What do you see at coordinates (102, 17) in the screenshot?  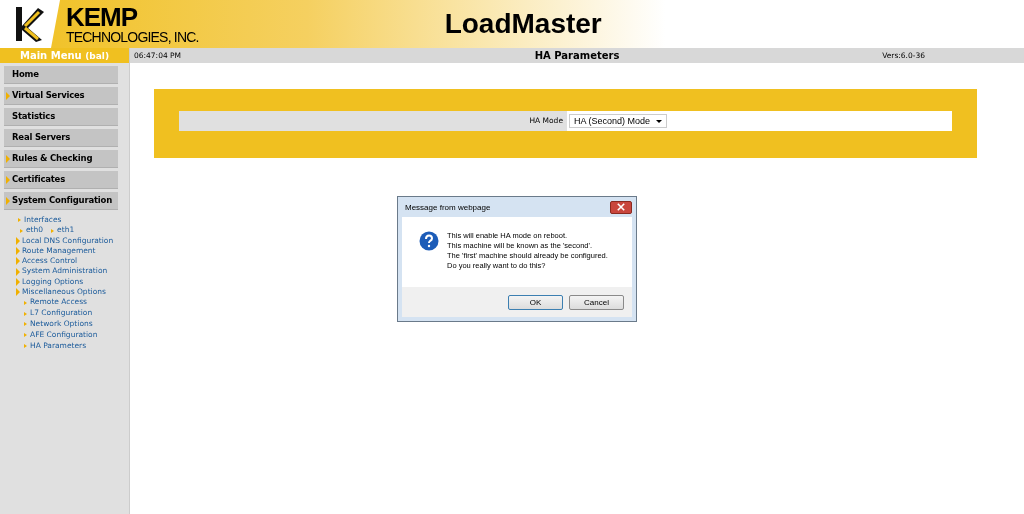 I see `company-name: KEMP` at bounding box center [102, 17].